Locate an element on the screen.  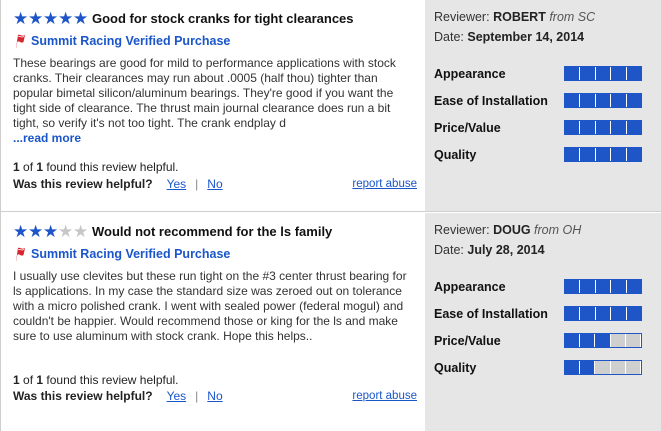
helpful-count: 1 of 1 found this review helpful. is located at coordinates (96, 167).